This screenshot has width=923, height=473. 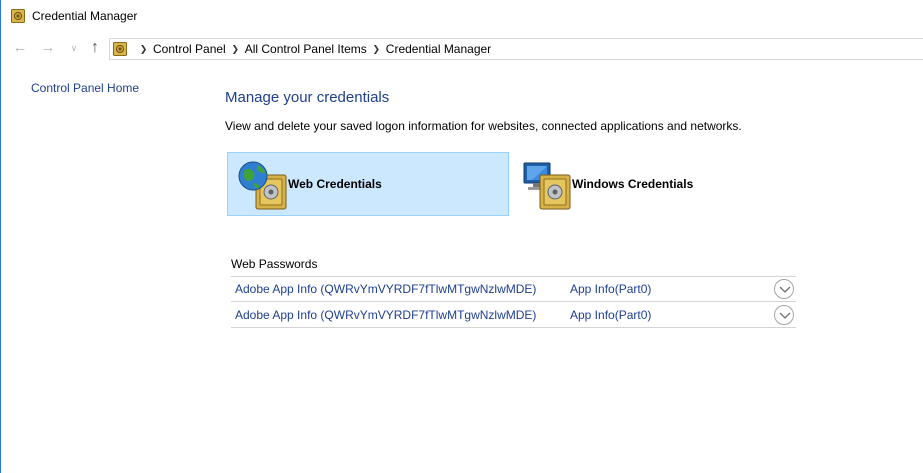 I want to click on window-title: Credential Manager, so click(x=85, y=16).